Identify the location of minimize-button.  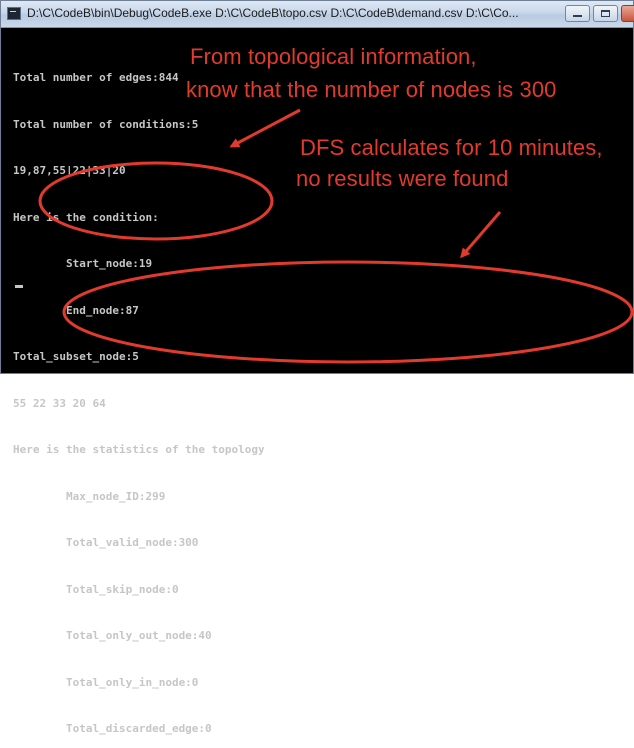
(577, 13).